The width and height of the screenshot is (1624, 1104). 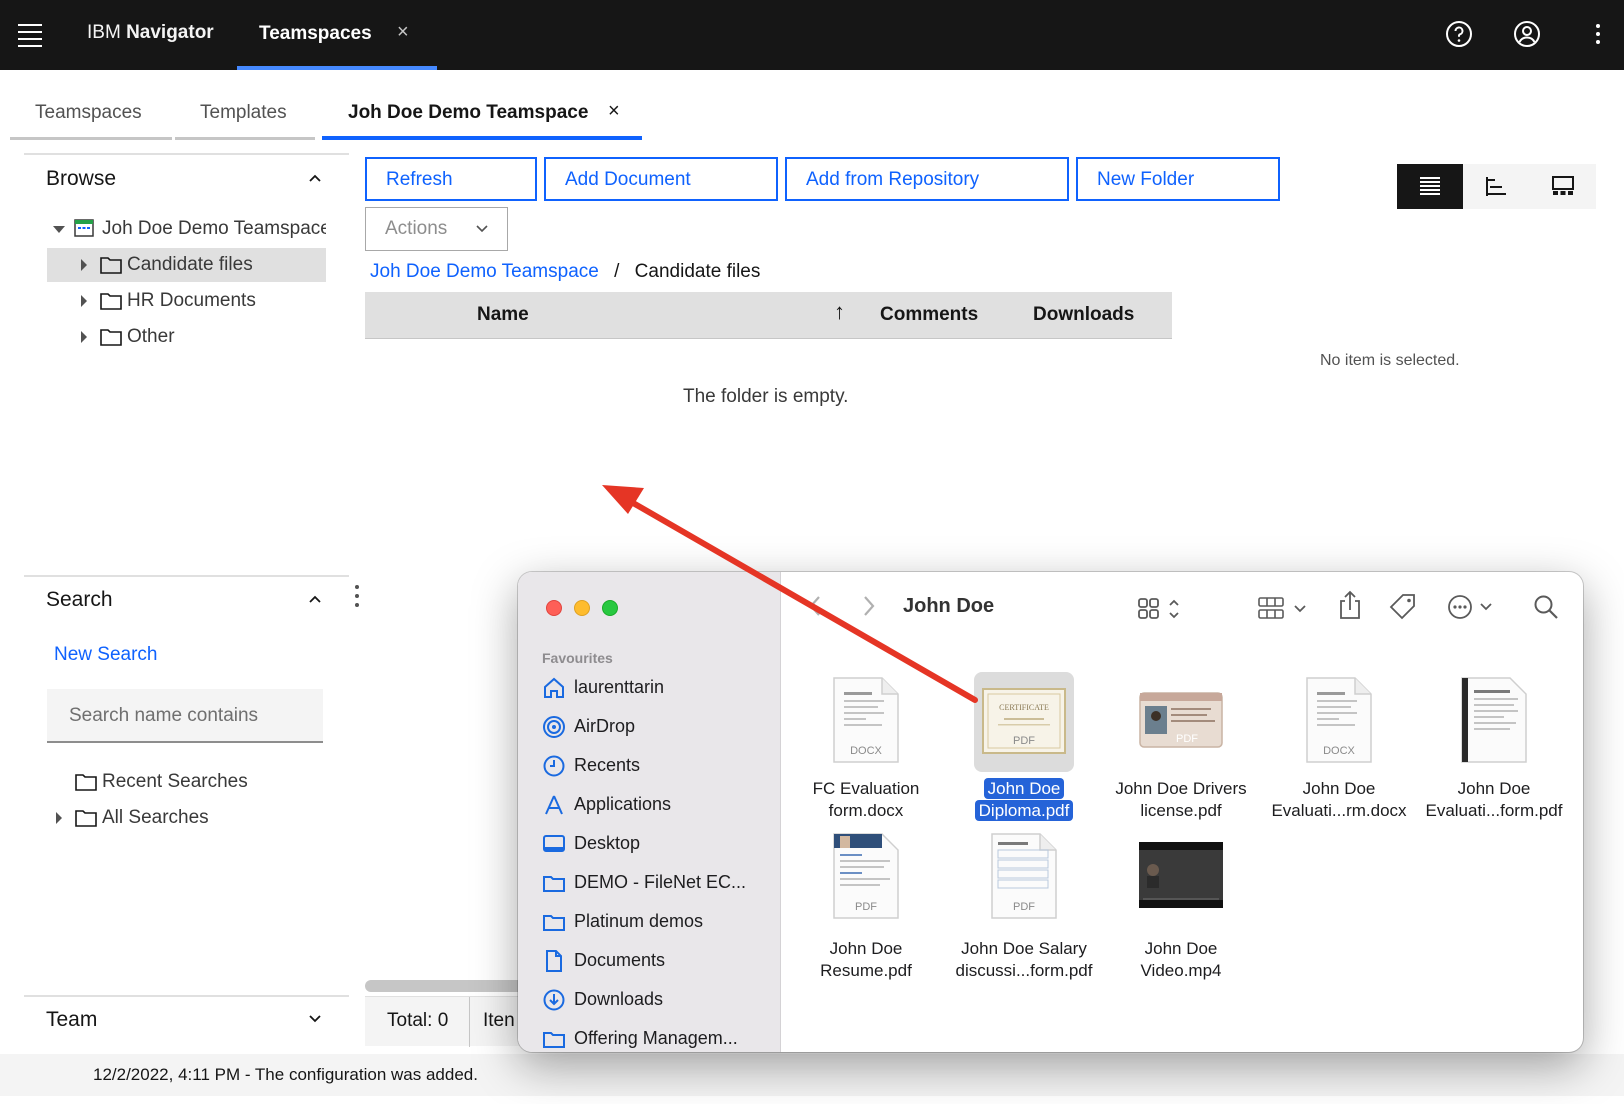 What do you see at coordinates (88, 112) in the screenshot?
I see `tab-label: Teamspaces` at bounding box center [88, 112].